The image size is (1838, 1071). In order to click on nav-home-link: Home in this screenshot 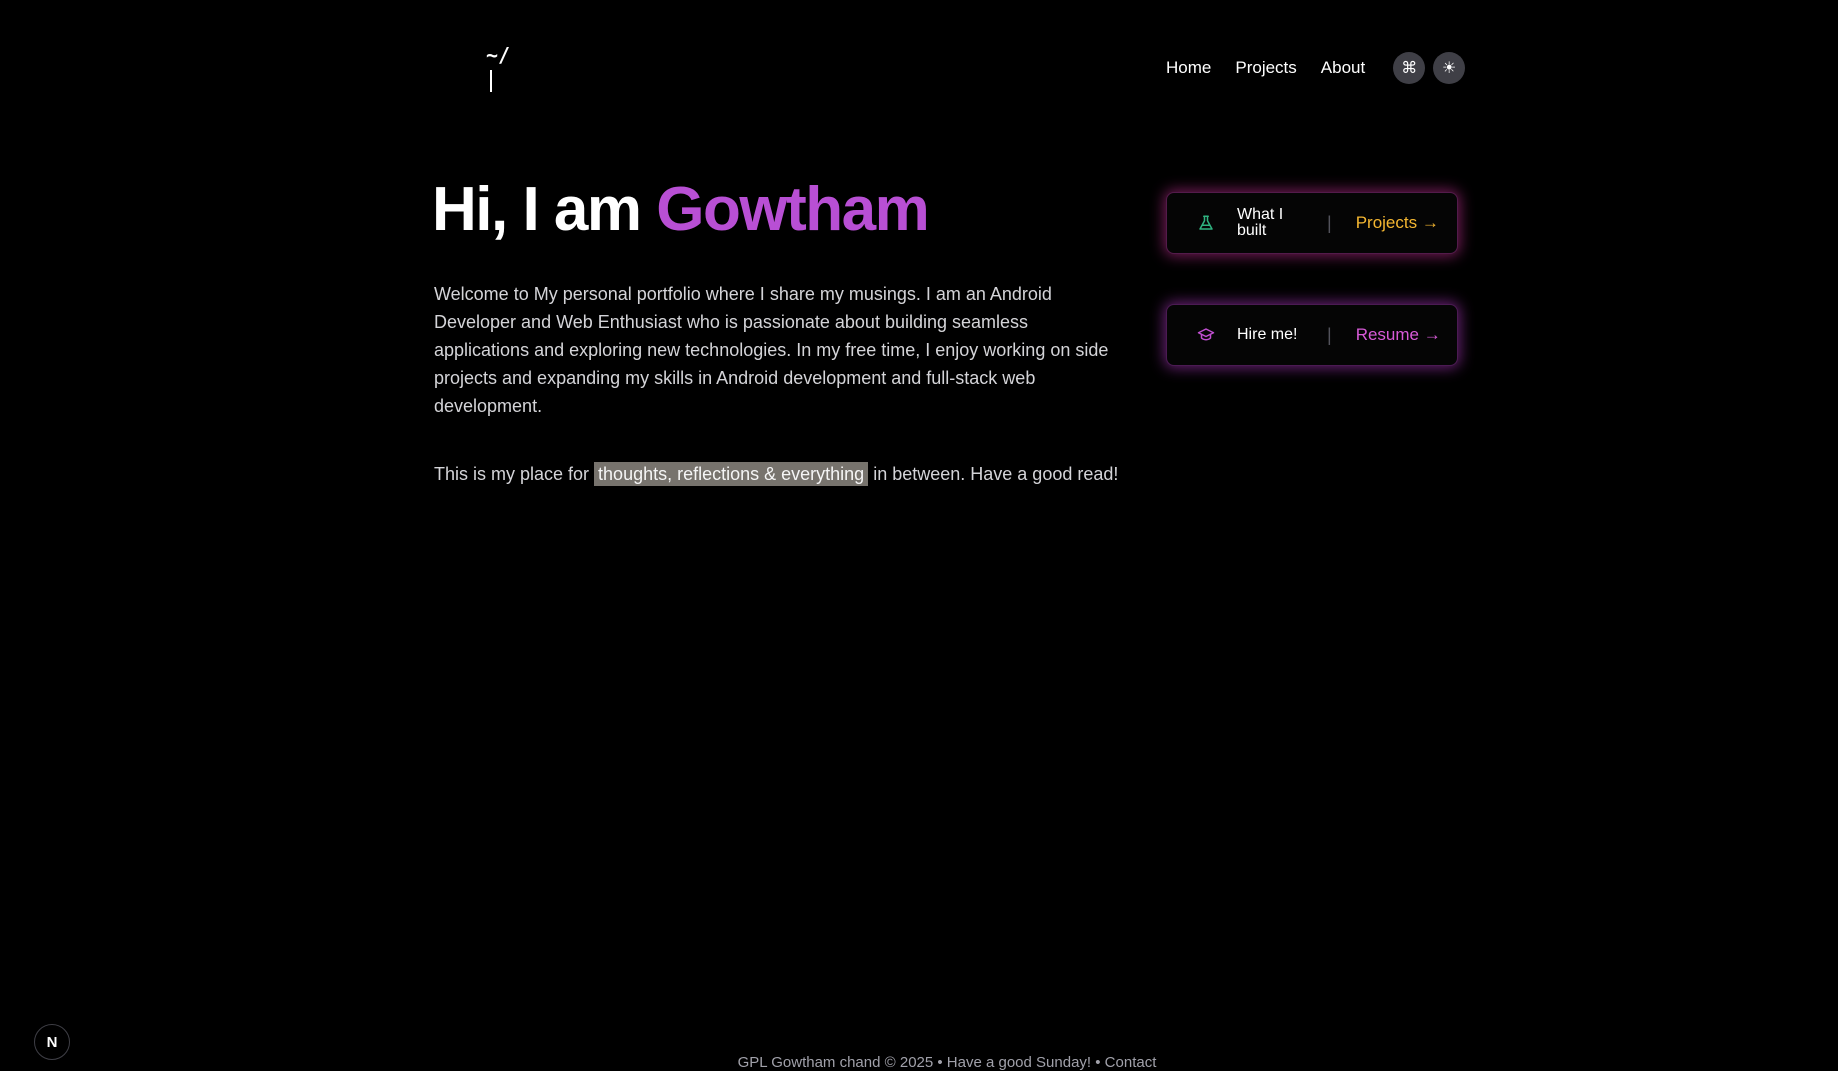, I will do `click(1188, 68)`.